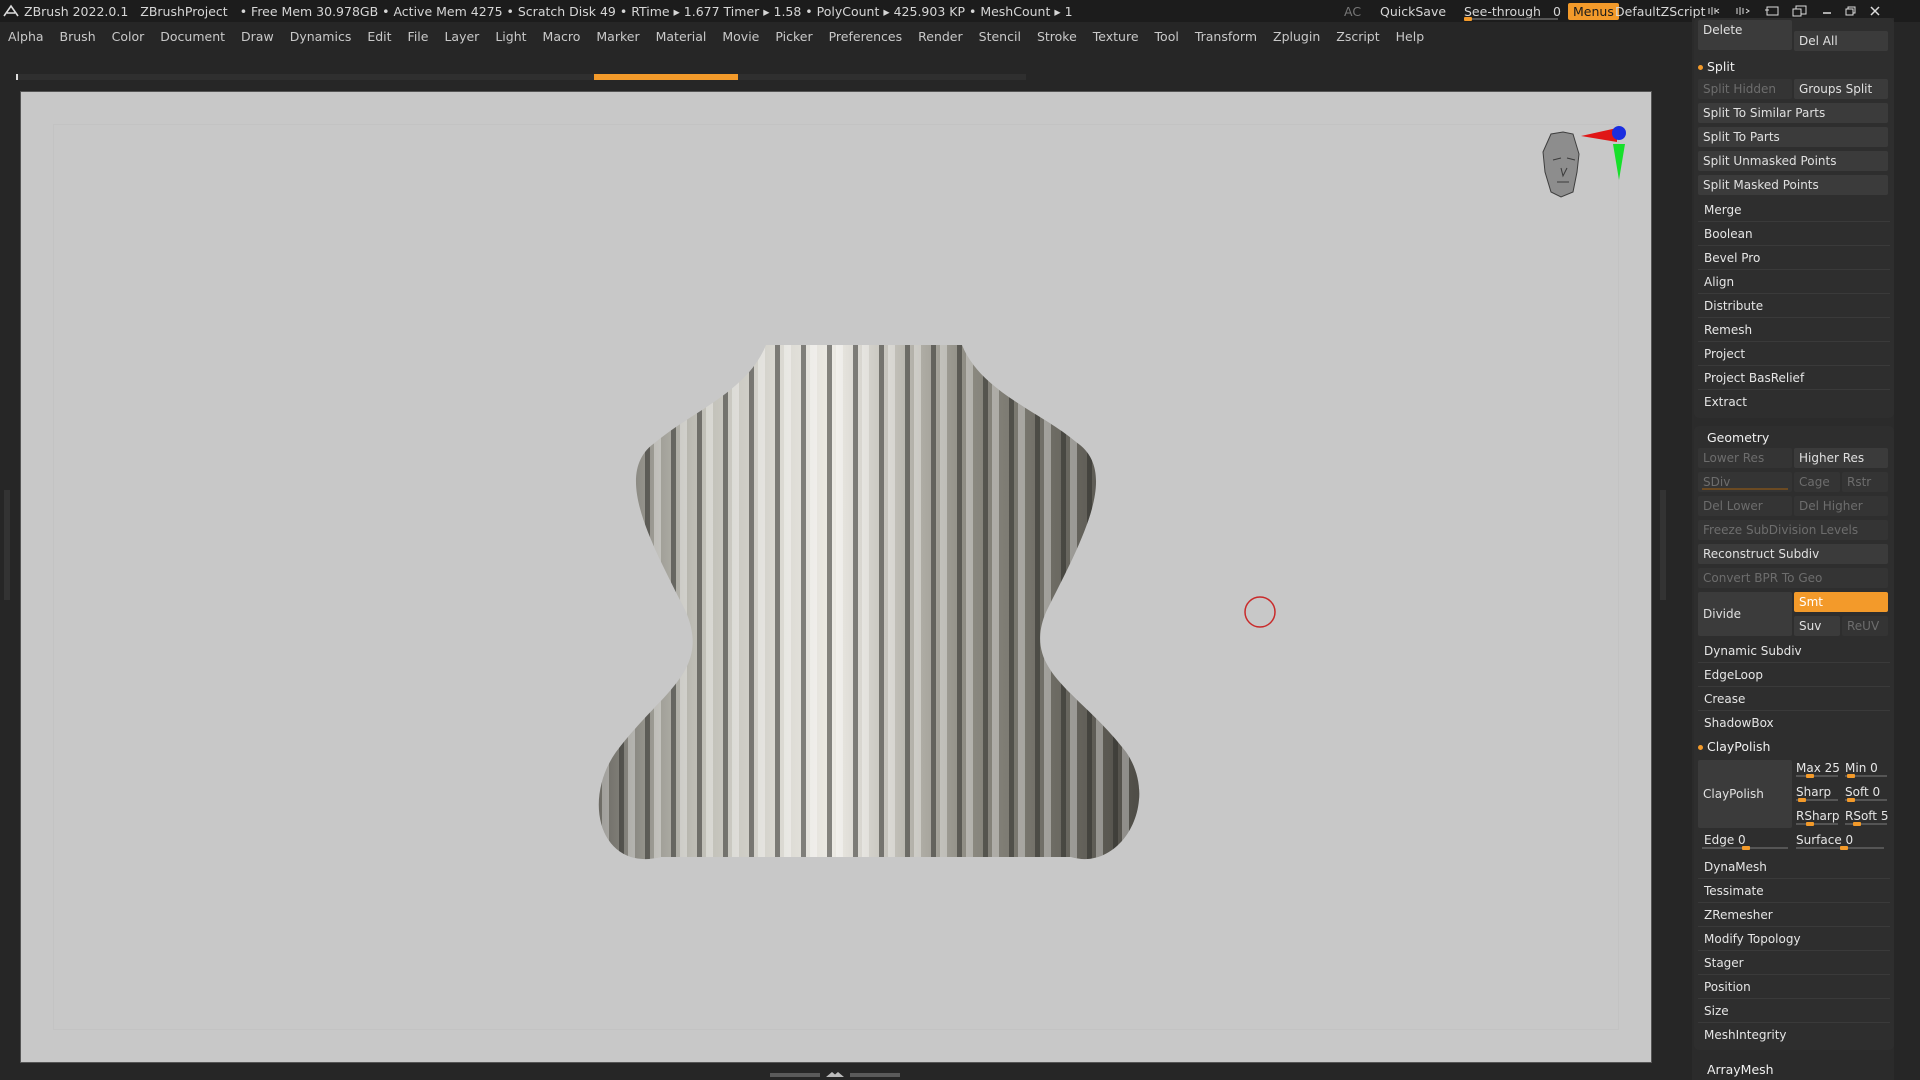 The image size is (1920, 1080). Describe the element at coordinates (1865, 482) in the screenshot. I see `rstr-button: Rstr` at that location.